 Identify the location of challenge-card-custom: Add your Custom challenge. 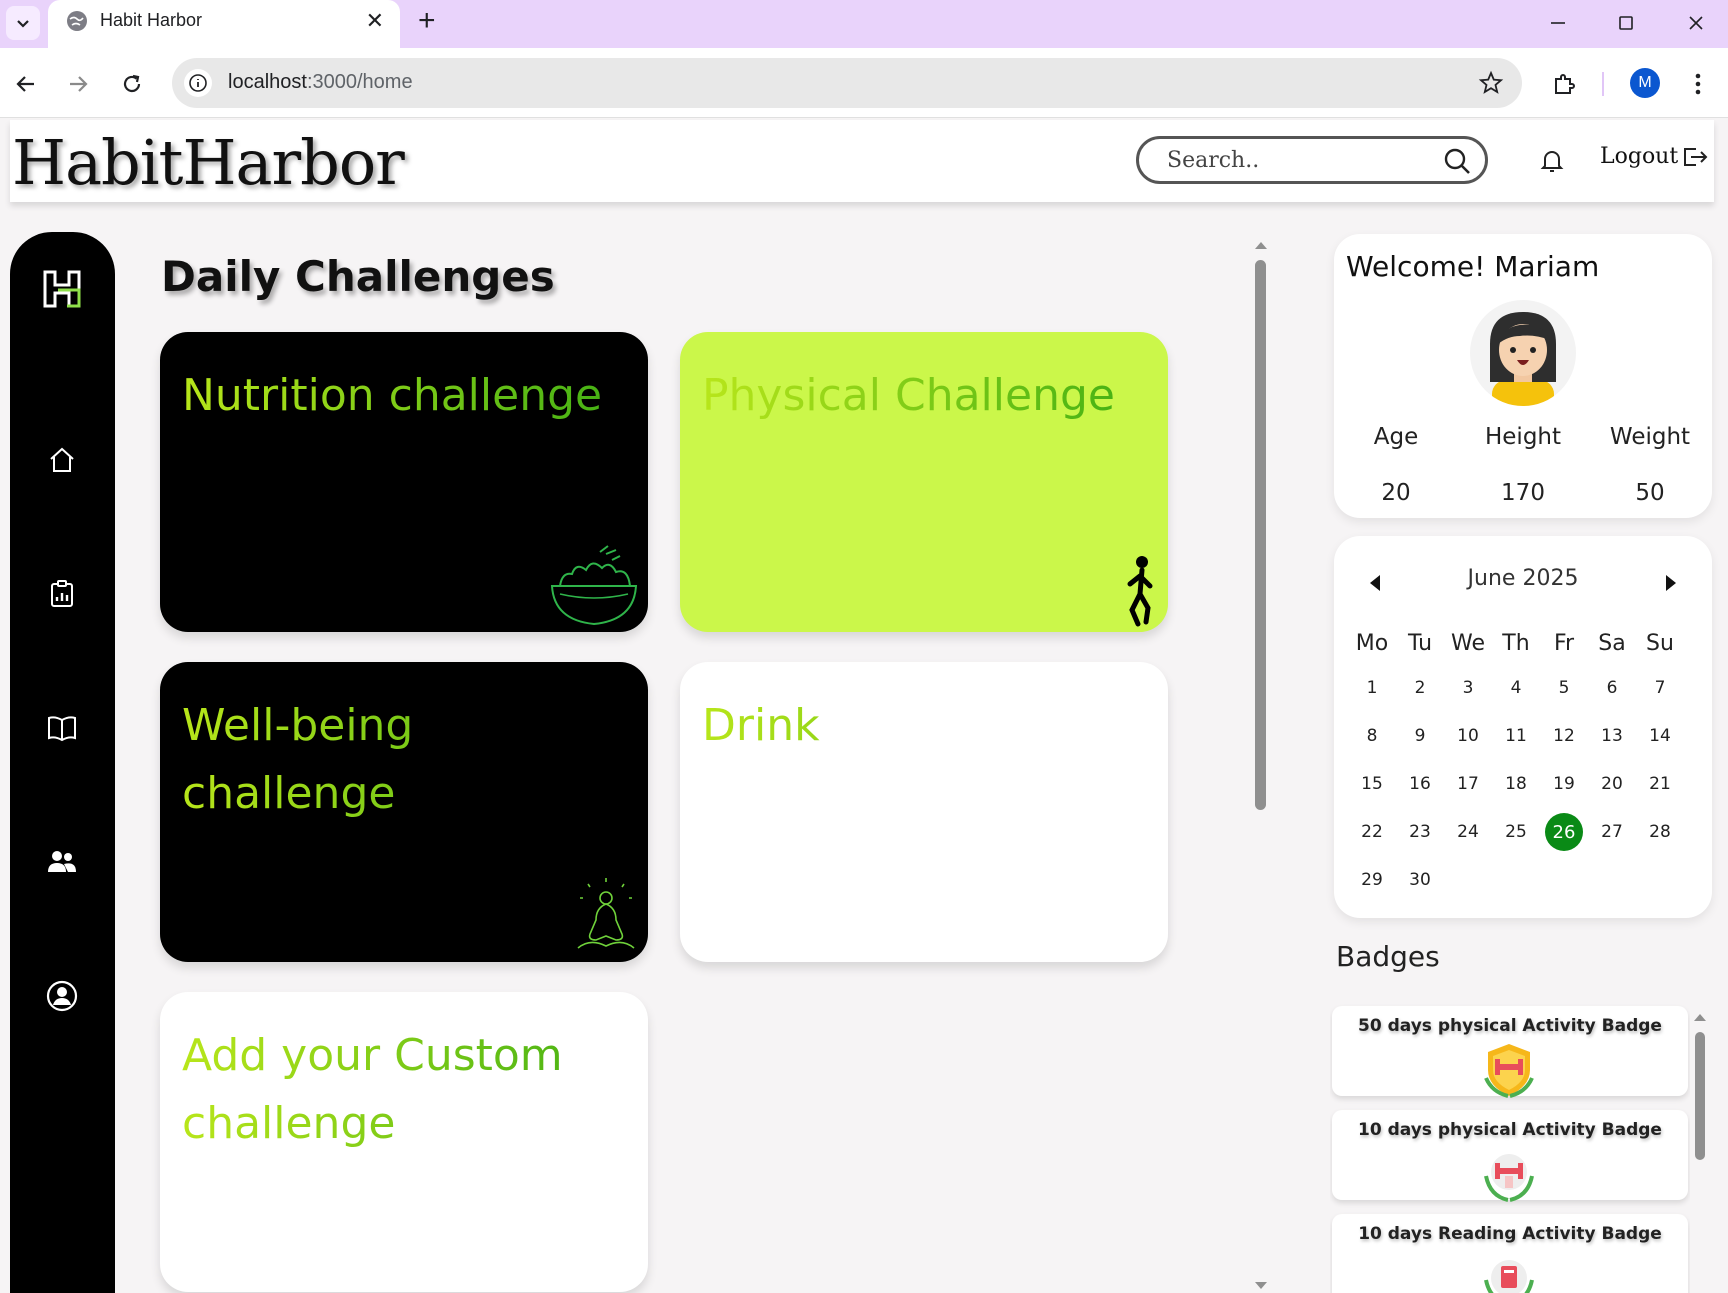
(404, 1142).